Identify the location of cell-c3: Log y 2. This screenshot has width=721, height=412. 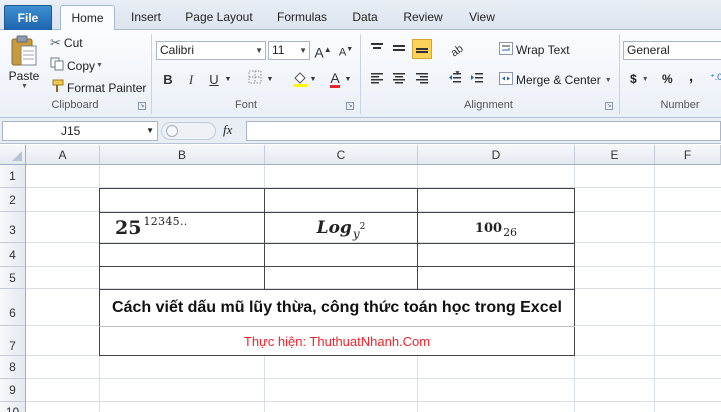
(341, 228).